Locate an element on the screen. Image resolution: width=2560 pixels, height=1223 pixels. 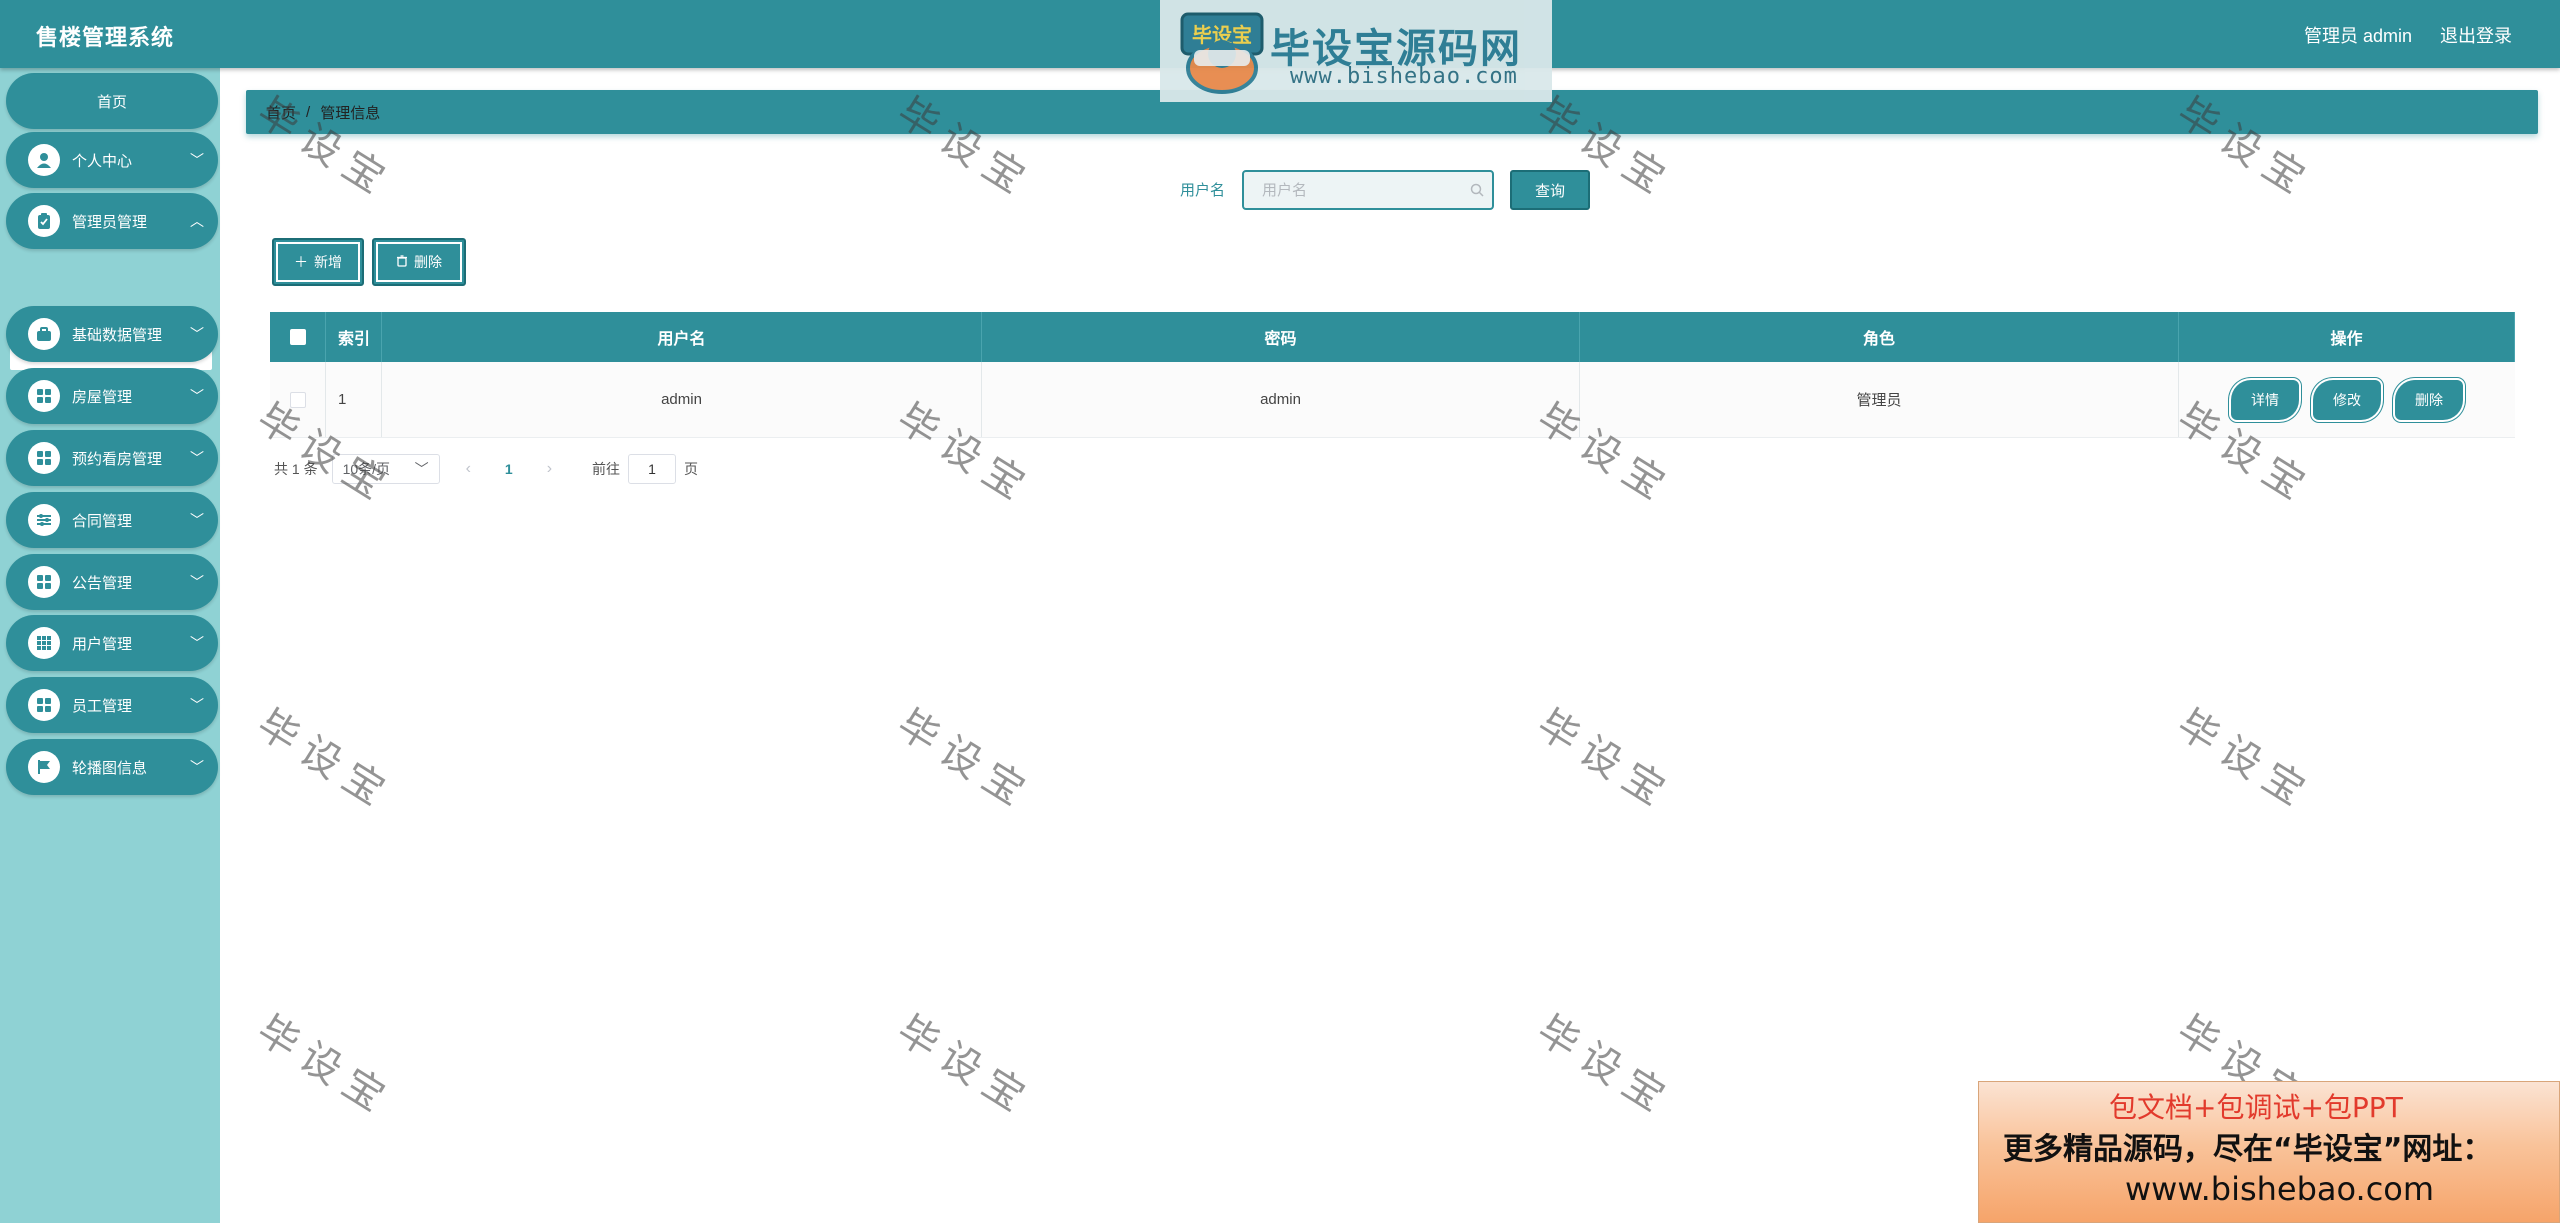
goto-page-unit: 页 is located at coordinates (691, 469).